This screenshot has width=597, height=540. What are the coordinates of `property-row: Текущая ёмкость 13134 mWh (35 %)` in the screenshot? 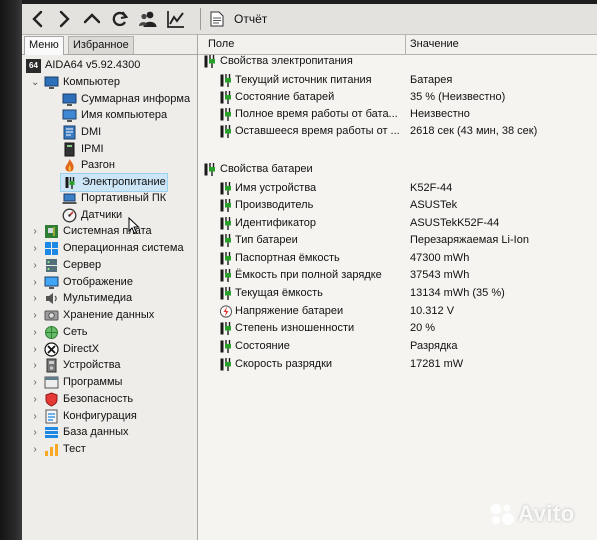 It's located at (397, 293).